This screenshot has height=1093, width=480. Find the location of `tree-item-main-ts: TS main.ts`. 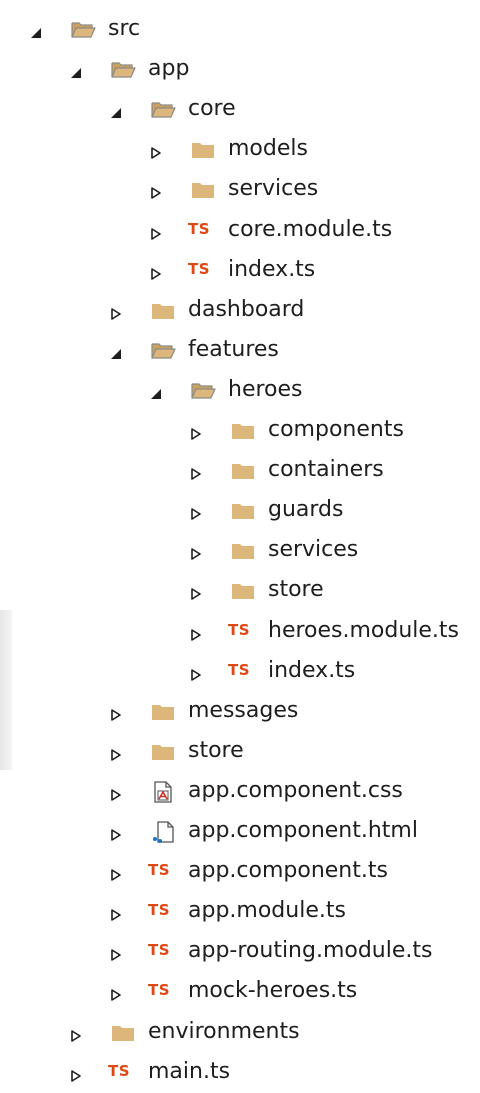

tree-item-main-ts: TS main.ts is located at coordinates (240, 1073).